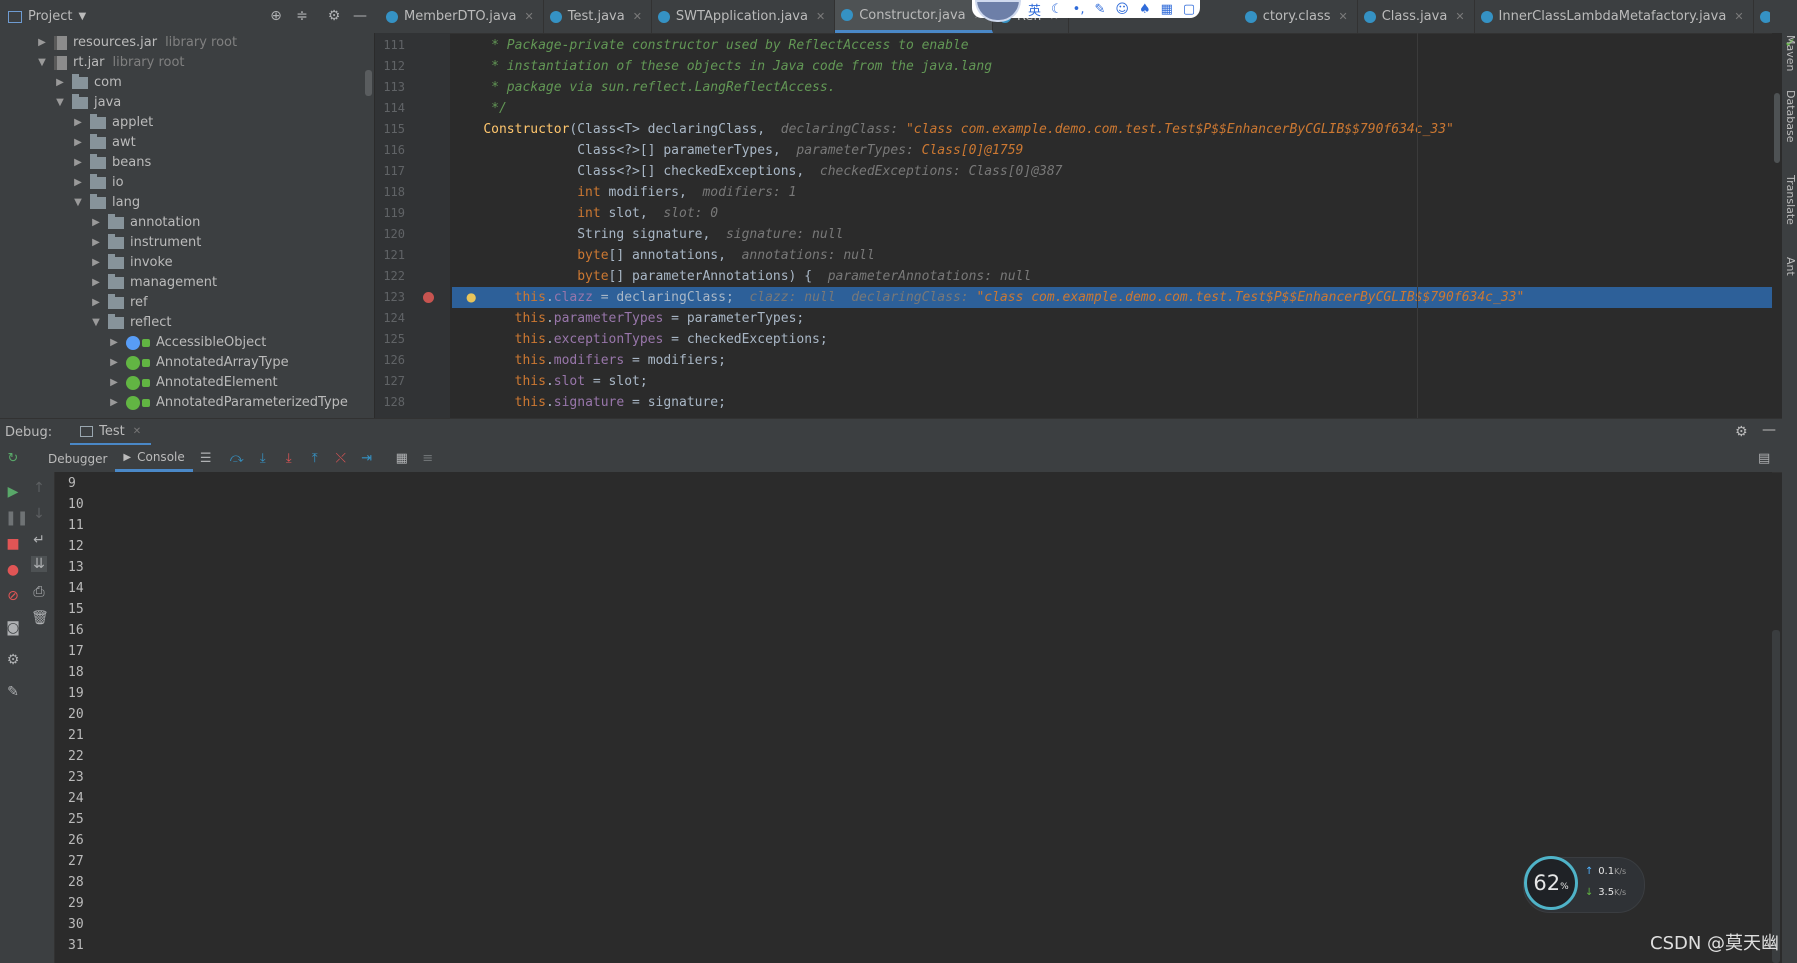  What do you see at coordinates (428, 459) in the screenshot?
I see `trace-icon: ≡` at bounding box center [428, 459].